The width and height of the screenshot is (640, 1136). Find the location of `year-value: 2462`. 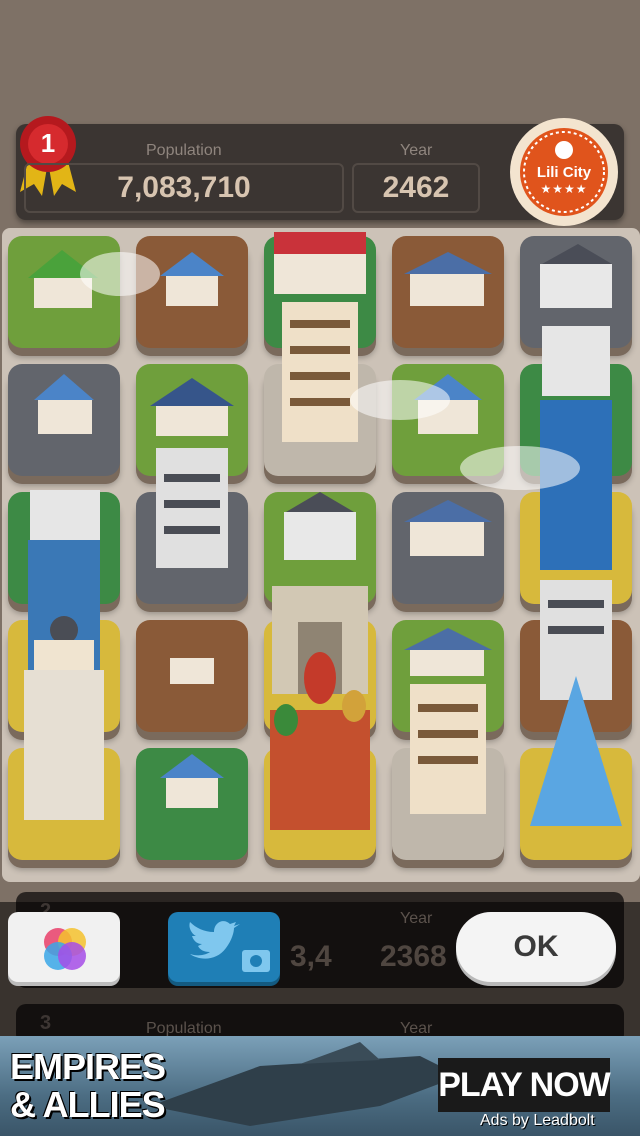

year-value: 2462 is located at coordinates (416, 188).